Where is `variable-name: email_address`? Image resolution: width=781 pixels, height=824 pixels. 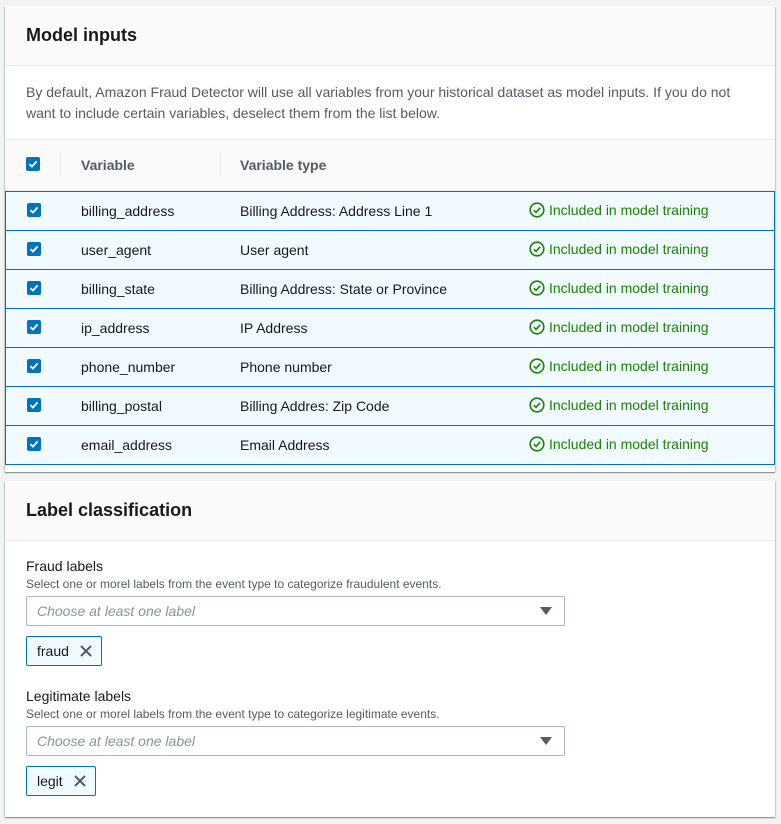 variable-name: email_address is located at coordinates (127, 445).